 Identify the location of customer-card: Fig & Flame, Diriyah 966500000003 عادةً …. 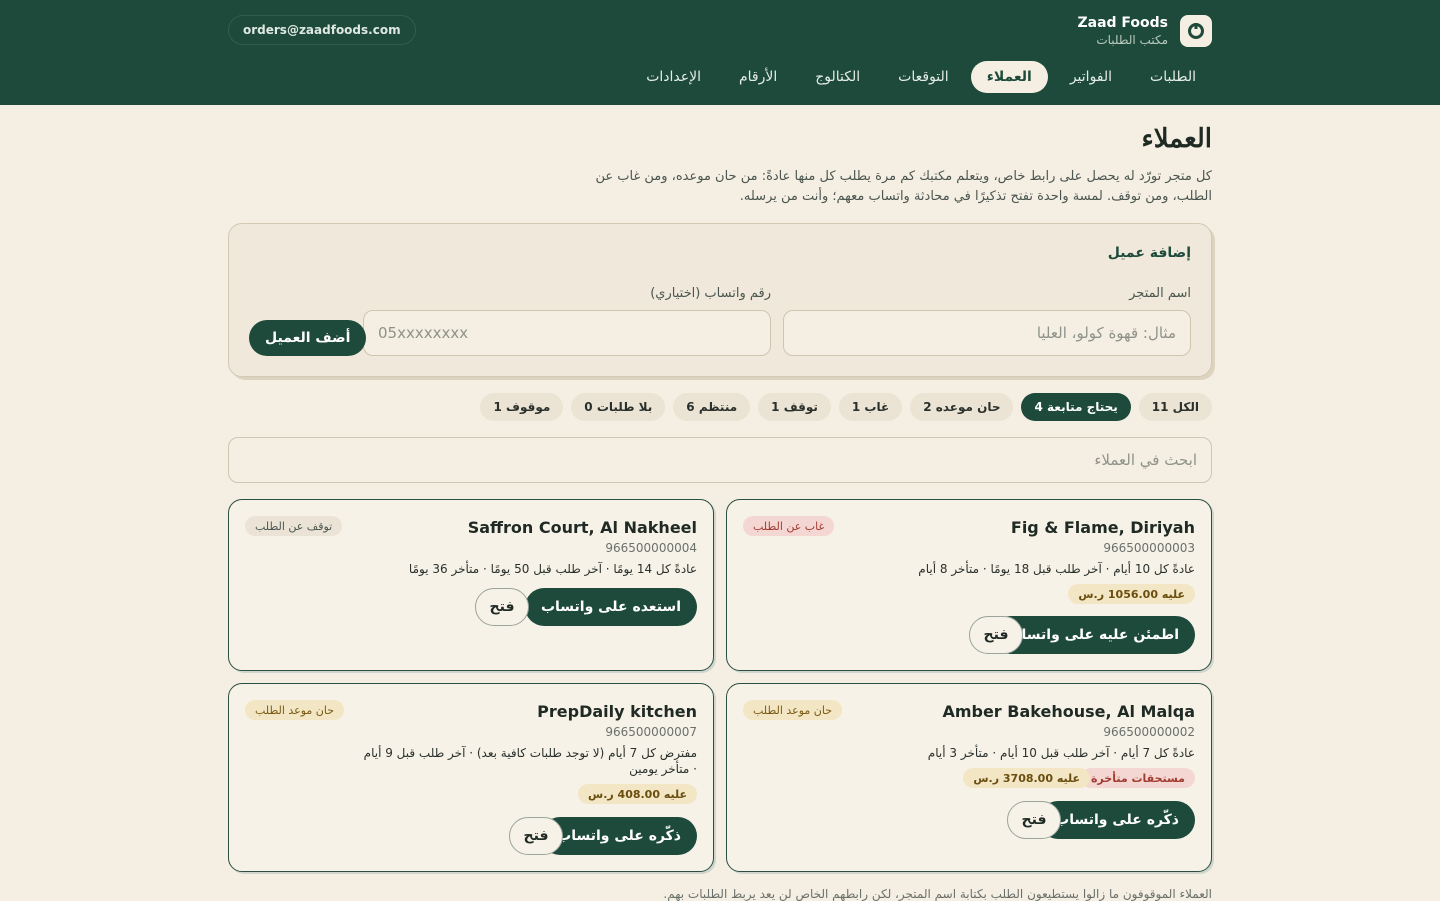
(969, 585).